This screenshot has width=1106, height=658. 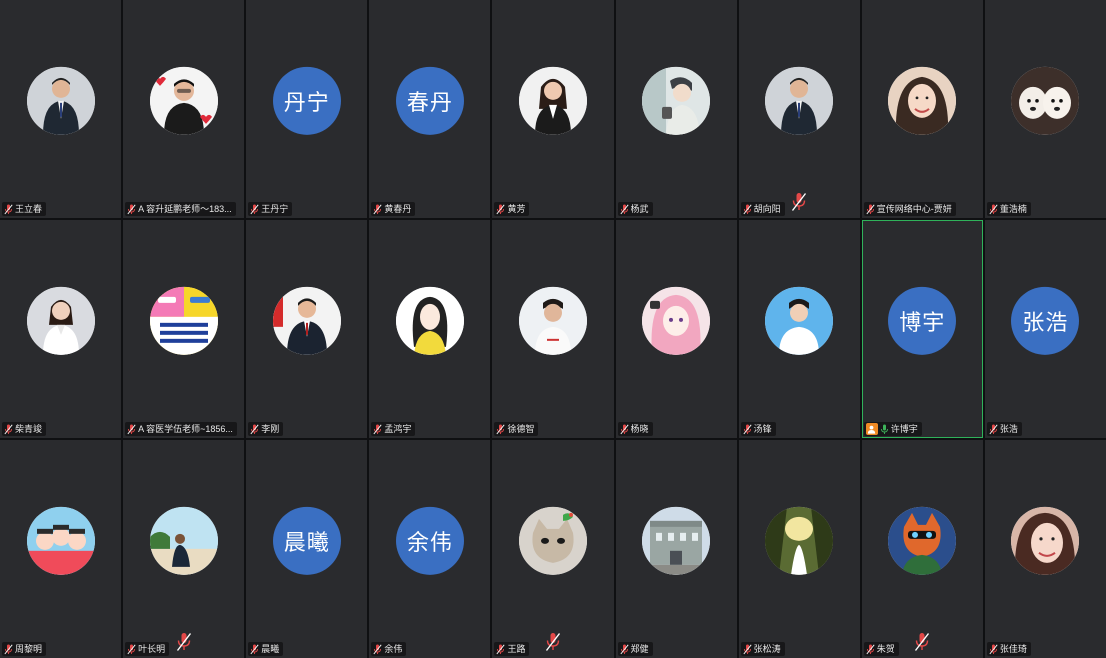 I want to click on participant-tile: 周黎明, so click(x=61, y=549).